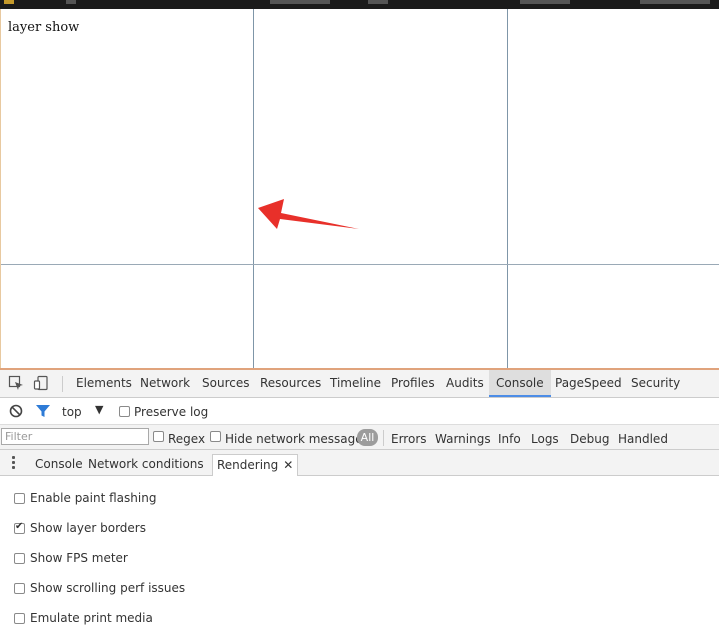 The width and height of the screenshot is (719, 639). Describe the element at coordinates (215, 436) in the screenshot. I see `hide-network-checkbox` at that location.